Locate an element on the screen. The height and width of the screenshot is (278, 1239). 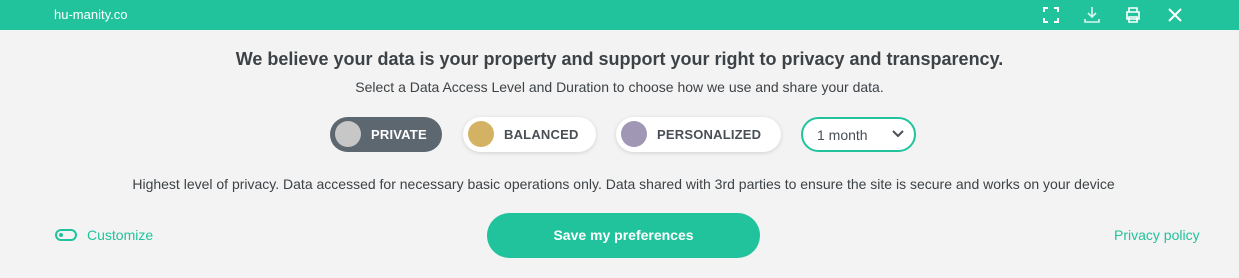
level-private-label: PRIVATE is located at coordinates (399, 134).